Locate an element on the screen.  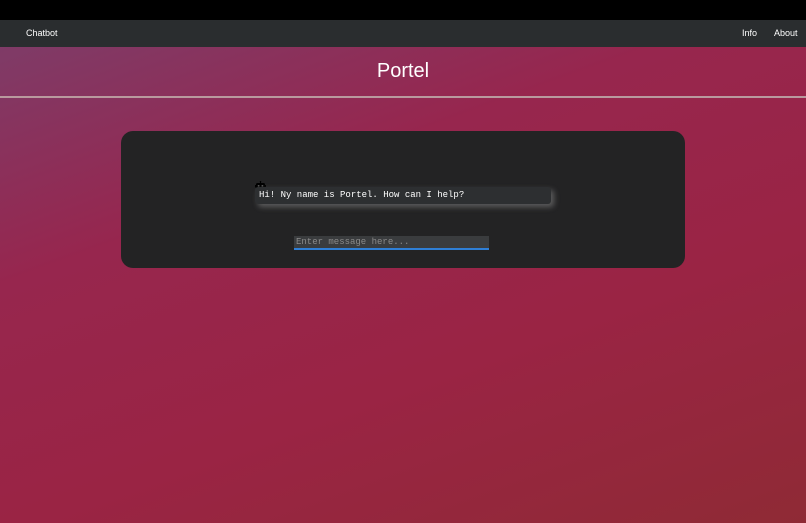
title-divider is located at coordinates (403, 97).